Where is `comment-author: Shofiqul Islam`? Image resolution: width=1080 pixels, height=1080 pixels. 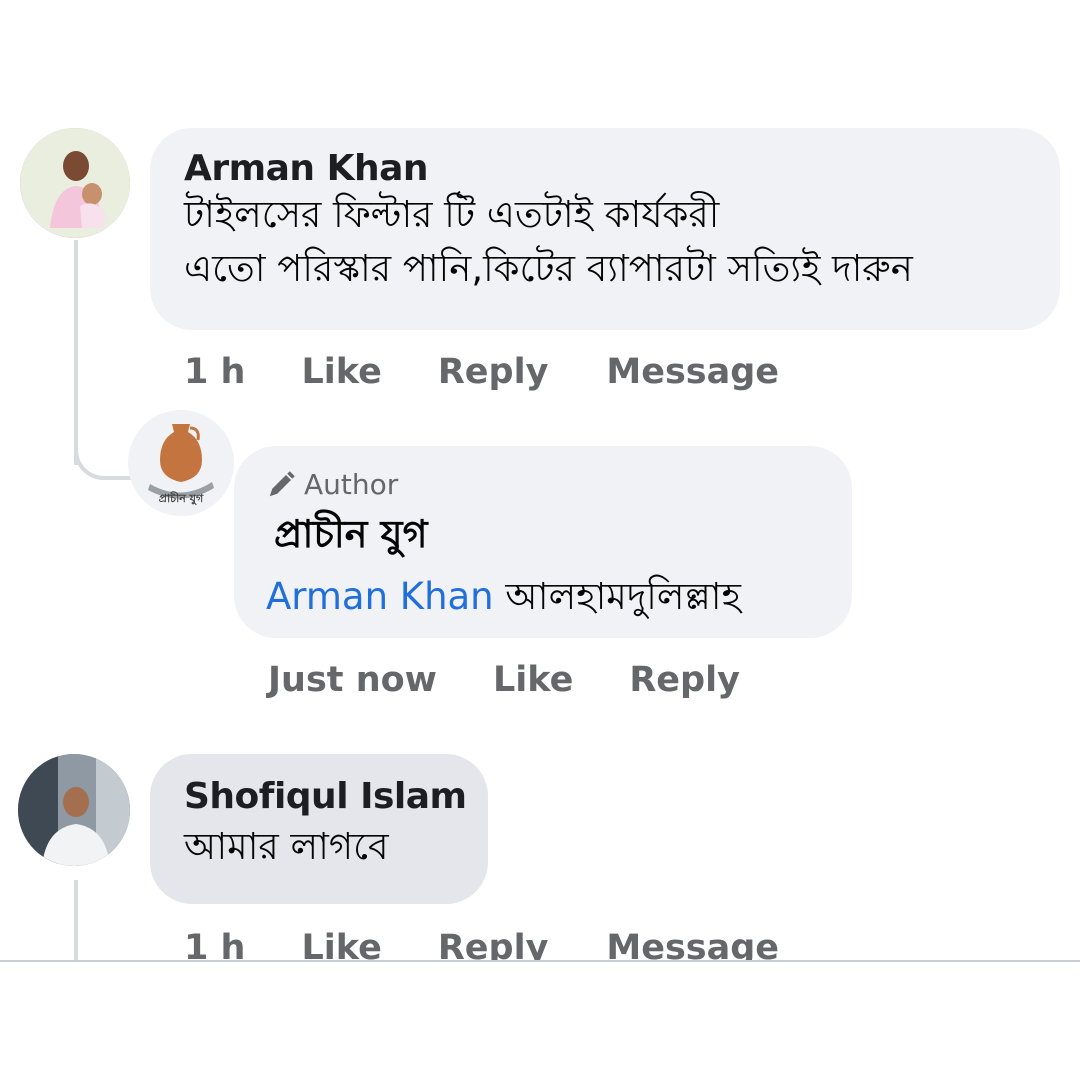 comment-author: Shofiqul Islam is located at coordinates (336, 796).